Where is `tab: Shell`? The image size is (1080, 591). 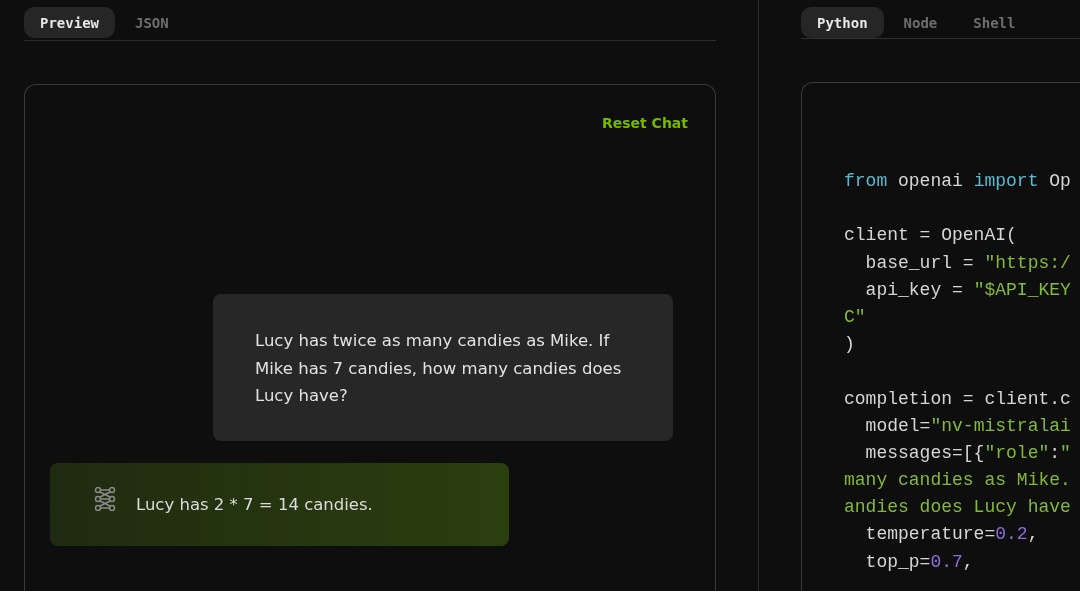
tab: Shell is located at coordinates (994, 22).